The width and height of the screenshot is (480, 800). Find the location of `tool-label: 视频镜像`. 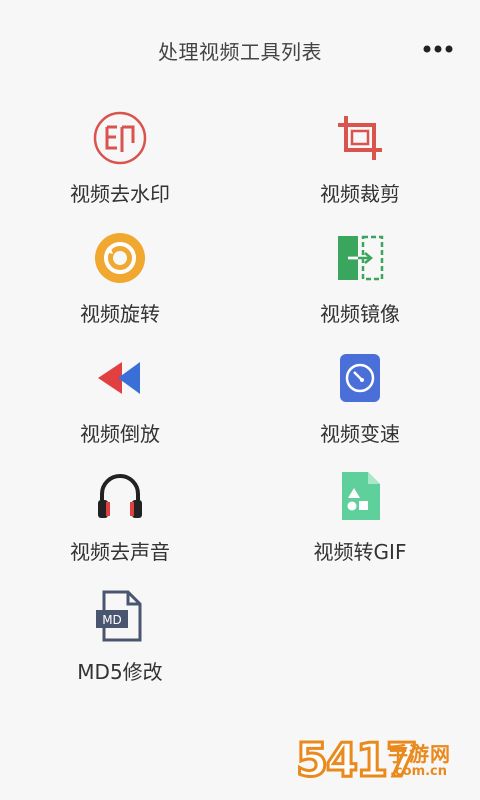

tool-label: 视频镜像 is located at coordinates (360, 314).